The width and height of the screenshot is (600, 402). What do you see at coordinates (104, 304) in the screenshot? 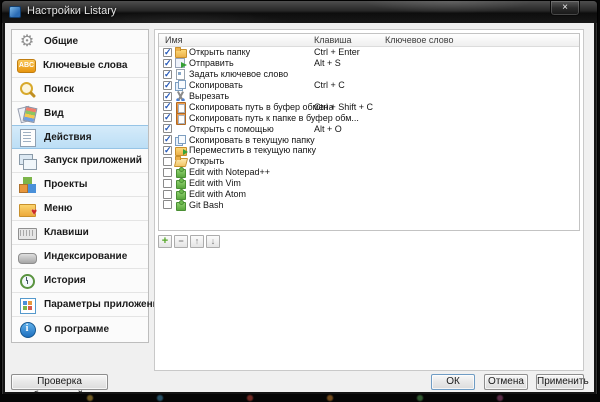
I see `sidebar-item-label: Параметры приложений` at bounding box center [104, 304].